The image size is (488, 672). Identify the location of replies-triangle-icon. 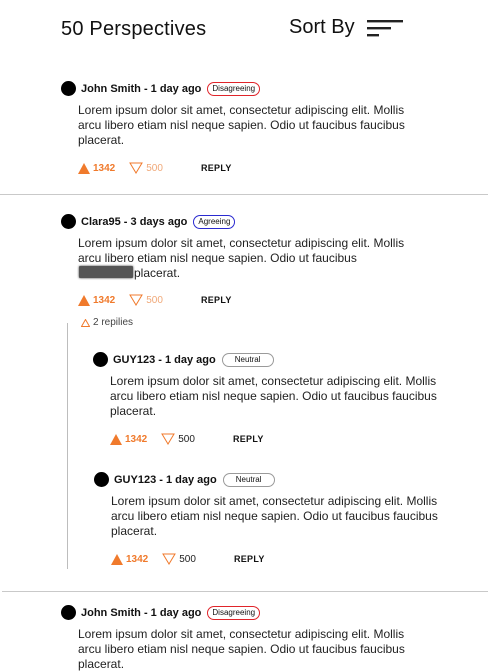
(85, 322).